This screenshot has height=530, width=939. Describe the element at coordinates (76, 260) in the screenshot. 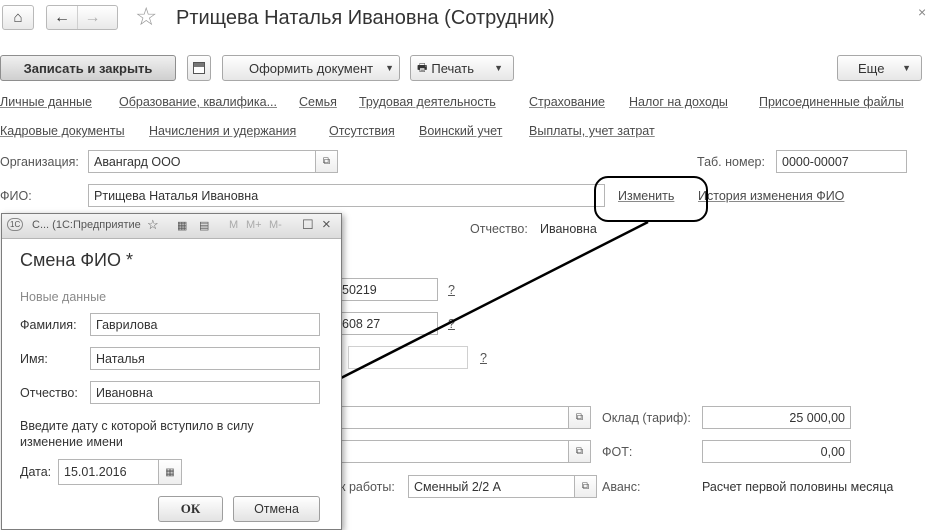

I see `dialog-title: Смена ФИО *` at that location.